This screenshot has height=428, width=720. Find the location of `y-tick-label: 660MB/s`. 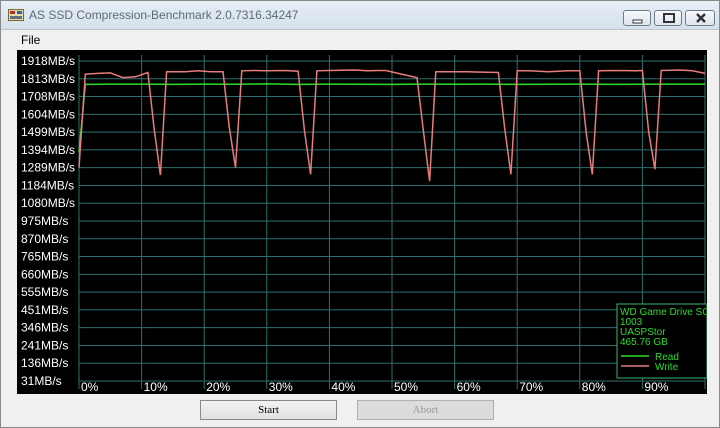

y-tick-label: 660MB/s is located at coordinates (44, 274).